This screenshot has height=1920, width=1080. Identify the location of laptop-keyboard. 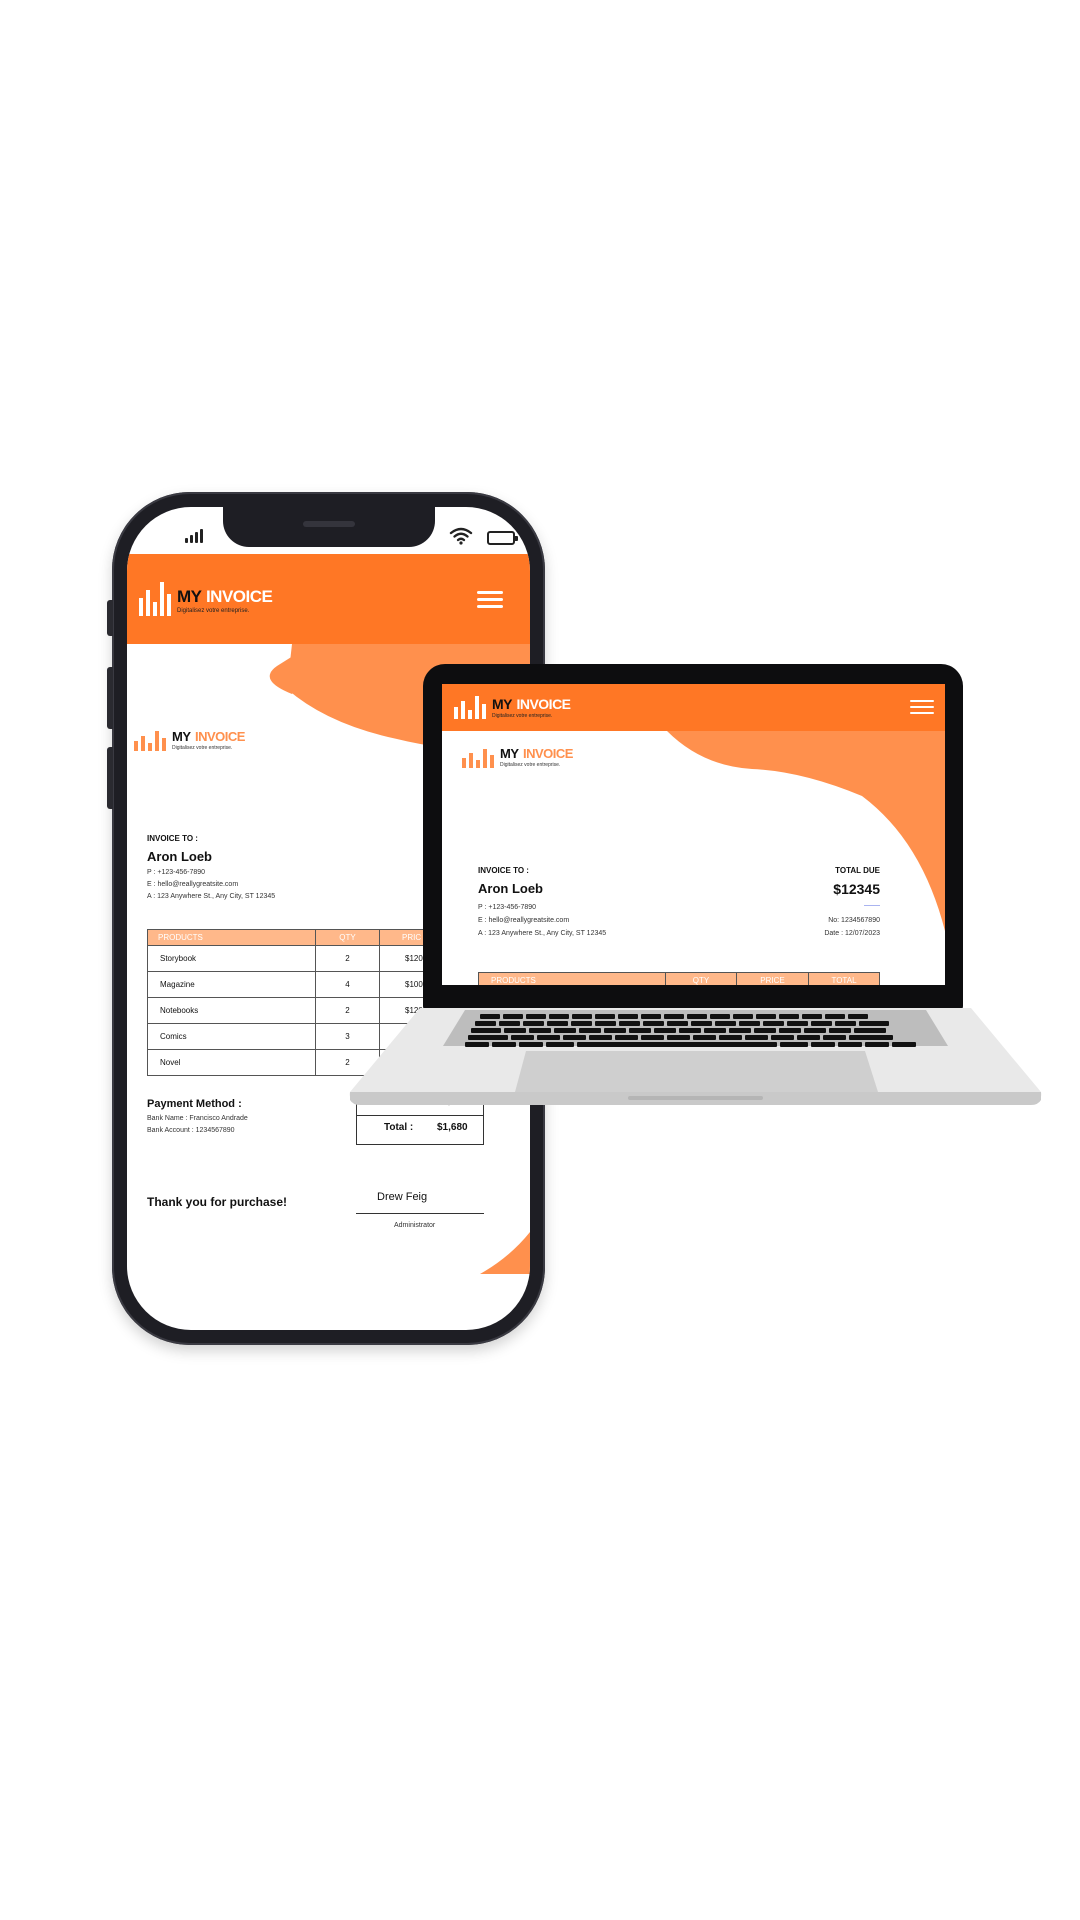
(697, 1031).